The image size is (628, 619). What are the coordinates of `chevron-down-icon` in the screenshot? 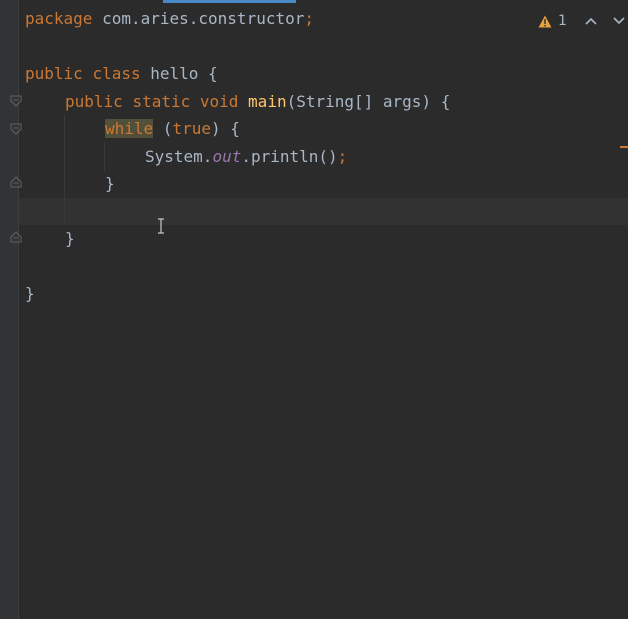 It's located at (619, 21).